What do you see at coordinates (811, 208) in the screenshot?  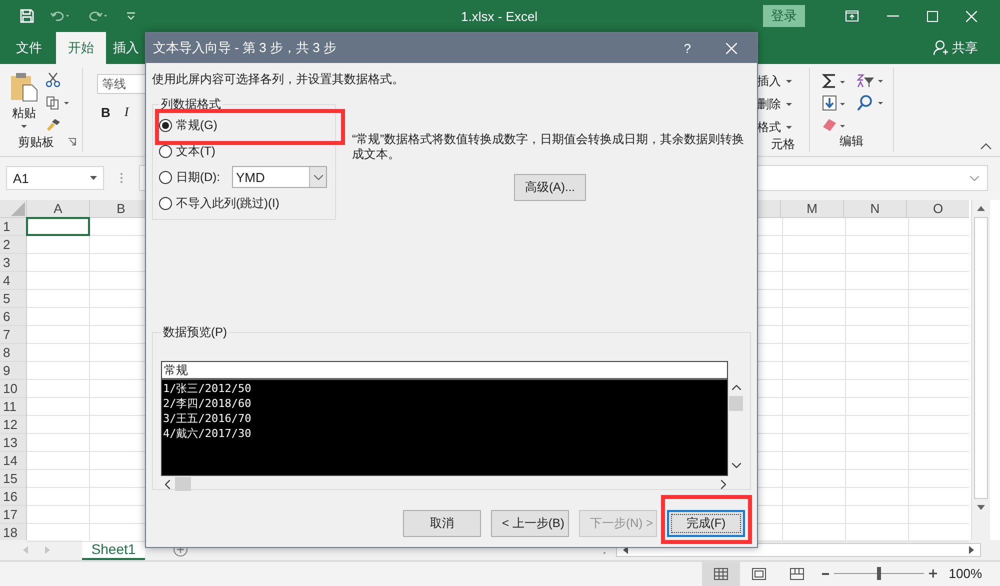 I see `column-header: M` at bounding box center [811, 208].